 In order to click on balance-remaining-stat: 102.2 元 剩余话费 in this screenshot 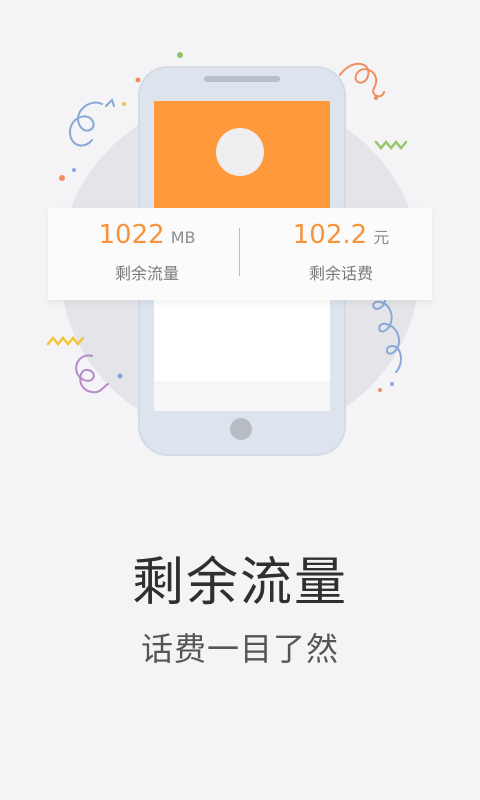, I will do `click(341, 252)`.